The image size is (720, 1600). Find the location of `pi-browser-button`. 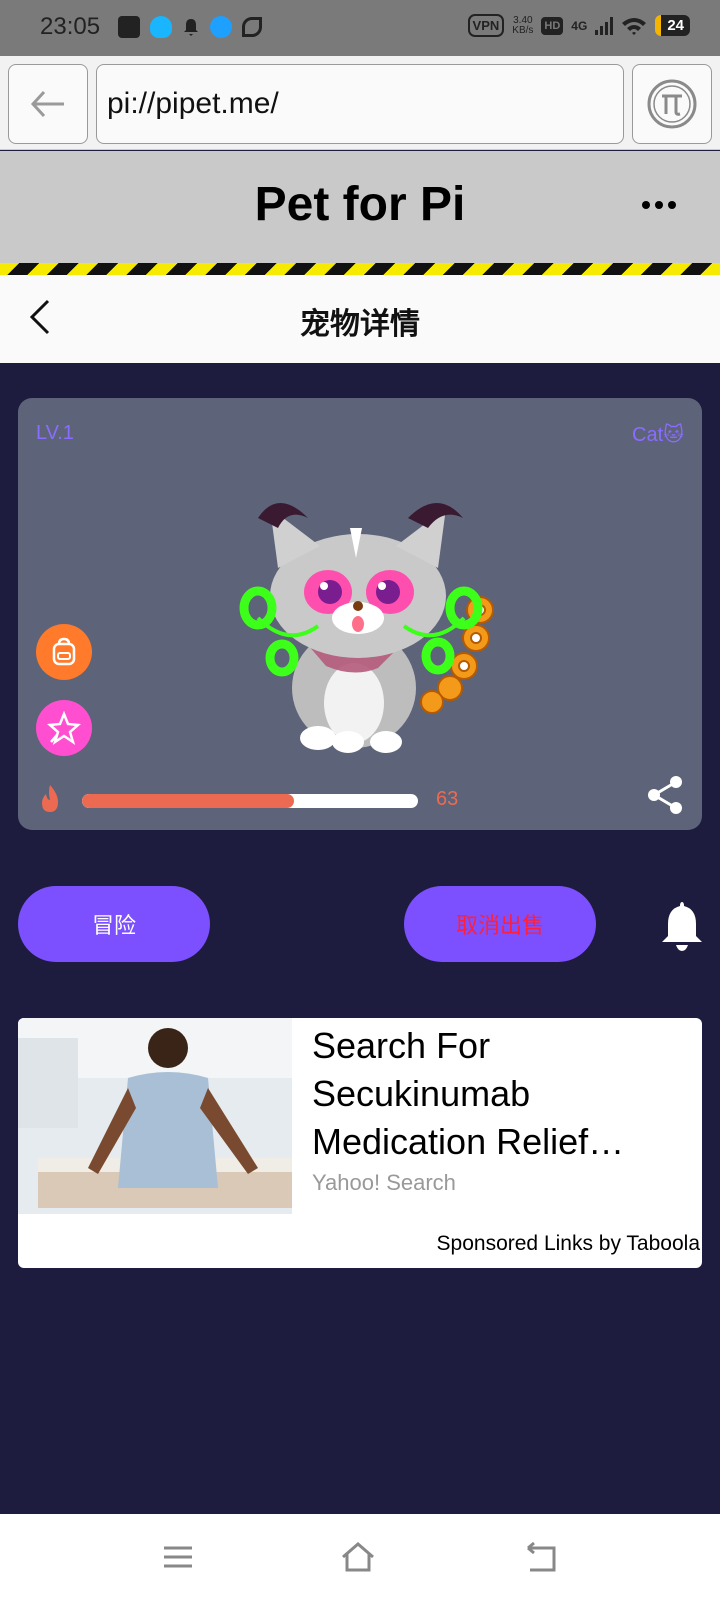

pi-browser-button is located at coordinates (672, 104).